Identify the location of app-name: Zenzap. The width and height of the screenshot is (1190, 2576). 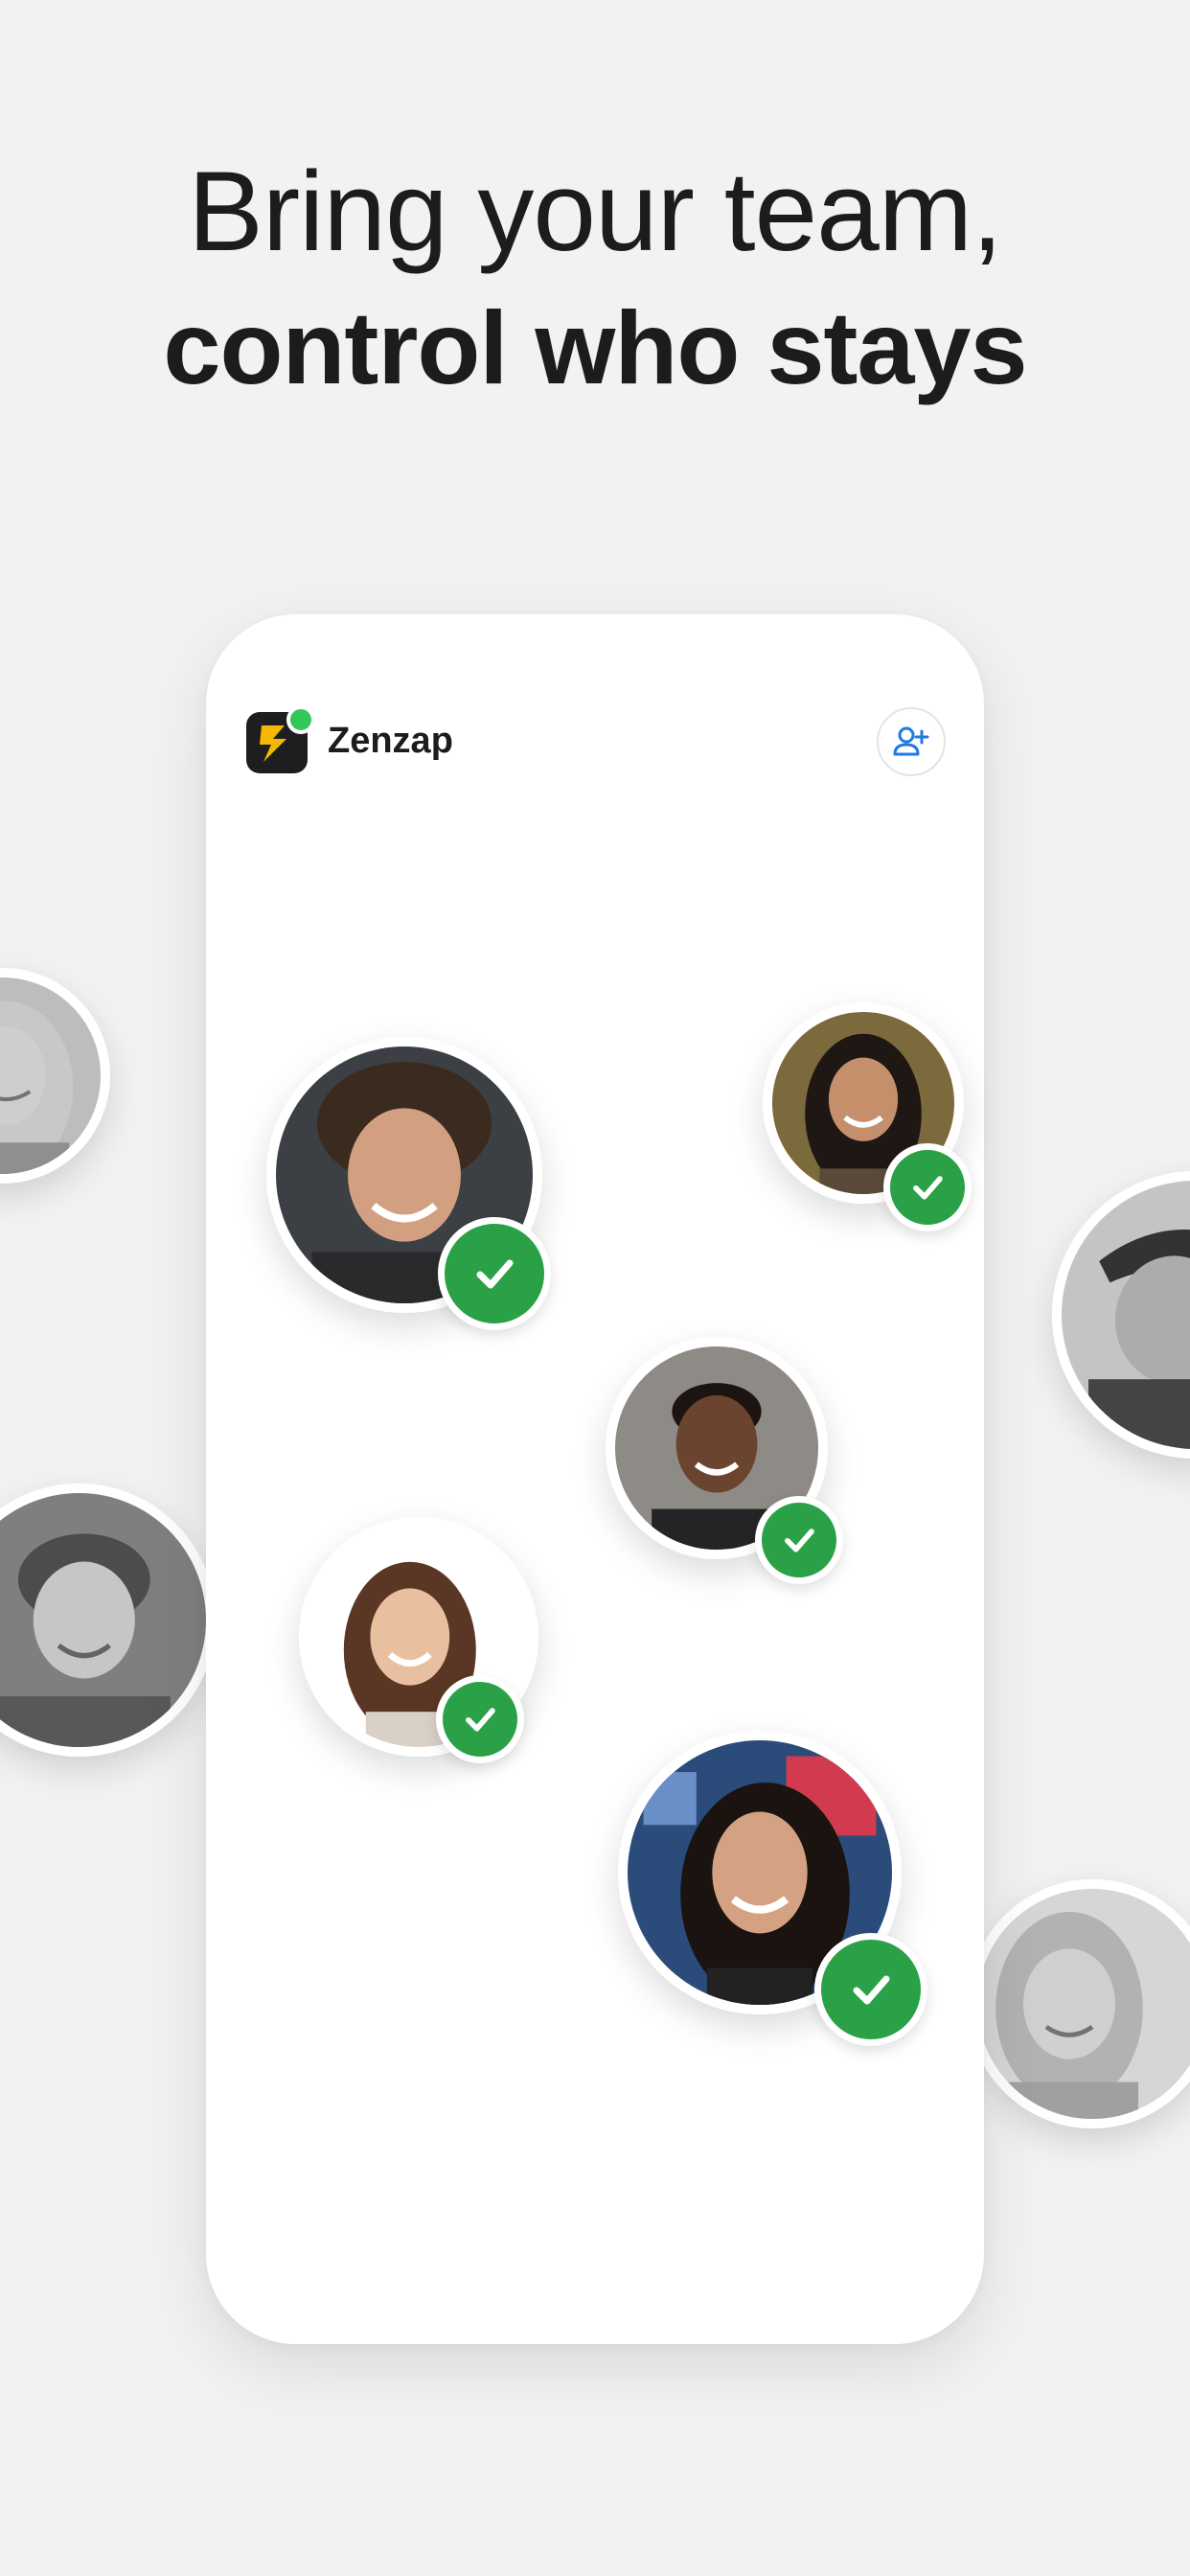
(390, 741).